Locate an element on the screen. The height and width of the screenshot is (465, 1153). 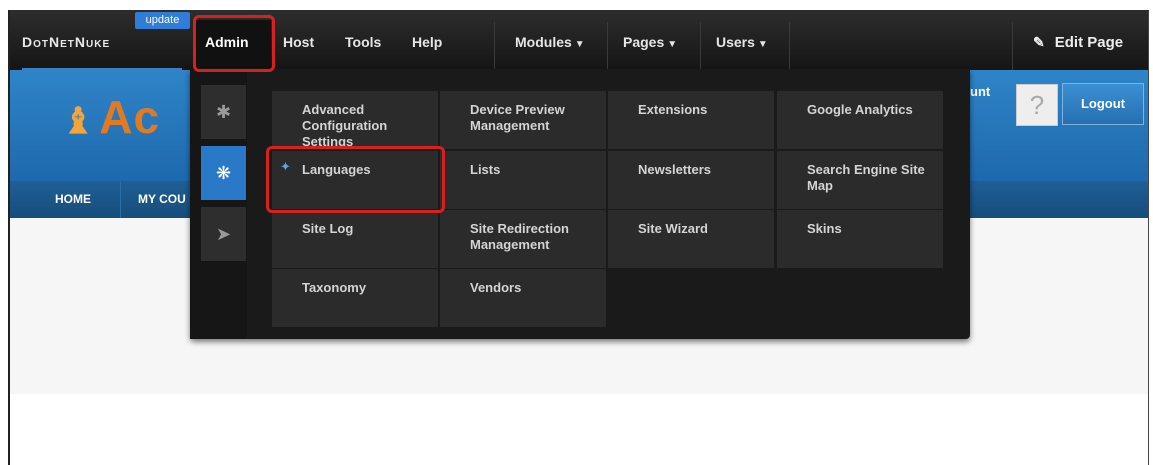
logout-button: Logout is located at coordinates (1103, 104).